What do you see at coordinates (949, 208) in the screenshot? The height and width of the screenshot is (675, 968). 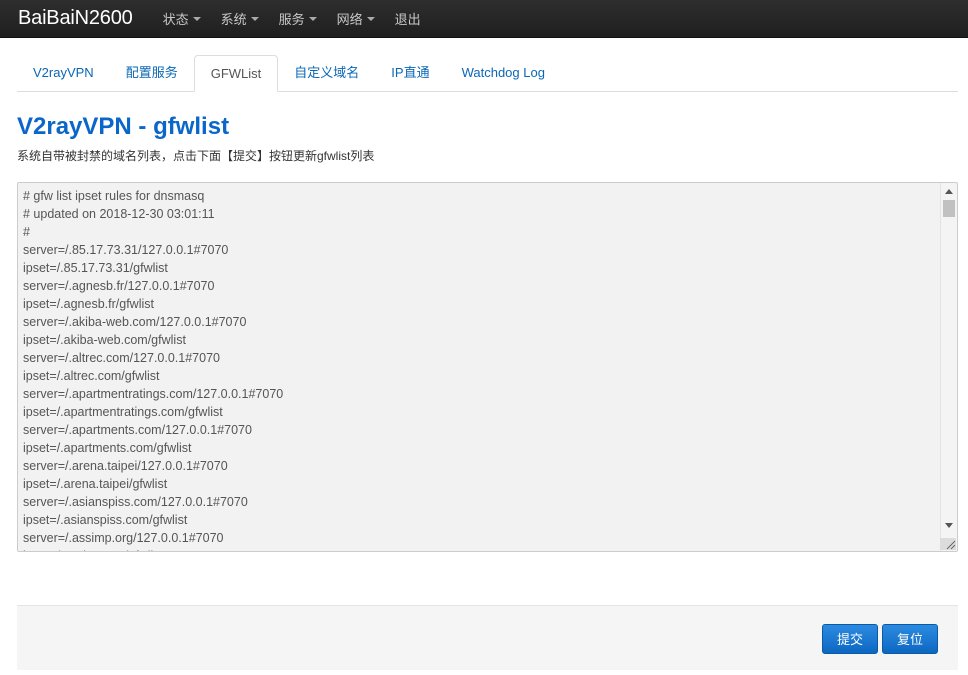 I see `scrollbar-thumb` at bounding box center [949, 208].